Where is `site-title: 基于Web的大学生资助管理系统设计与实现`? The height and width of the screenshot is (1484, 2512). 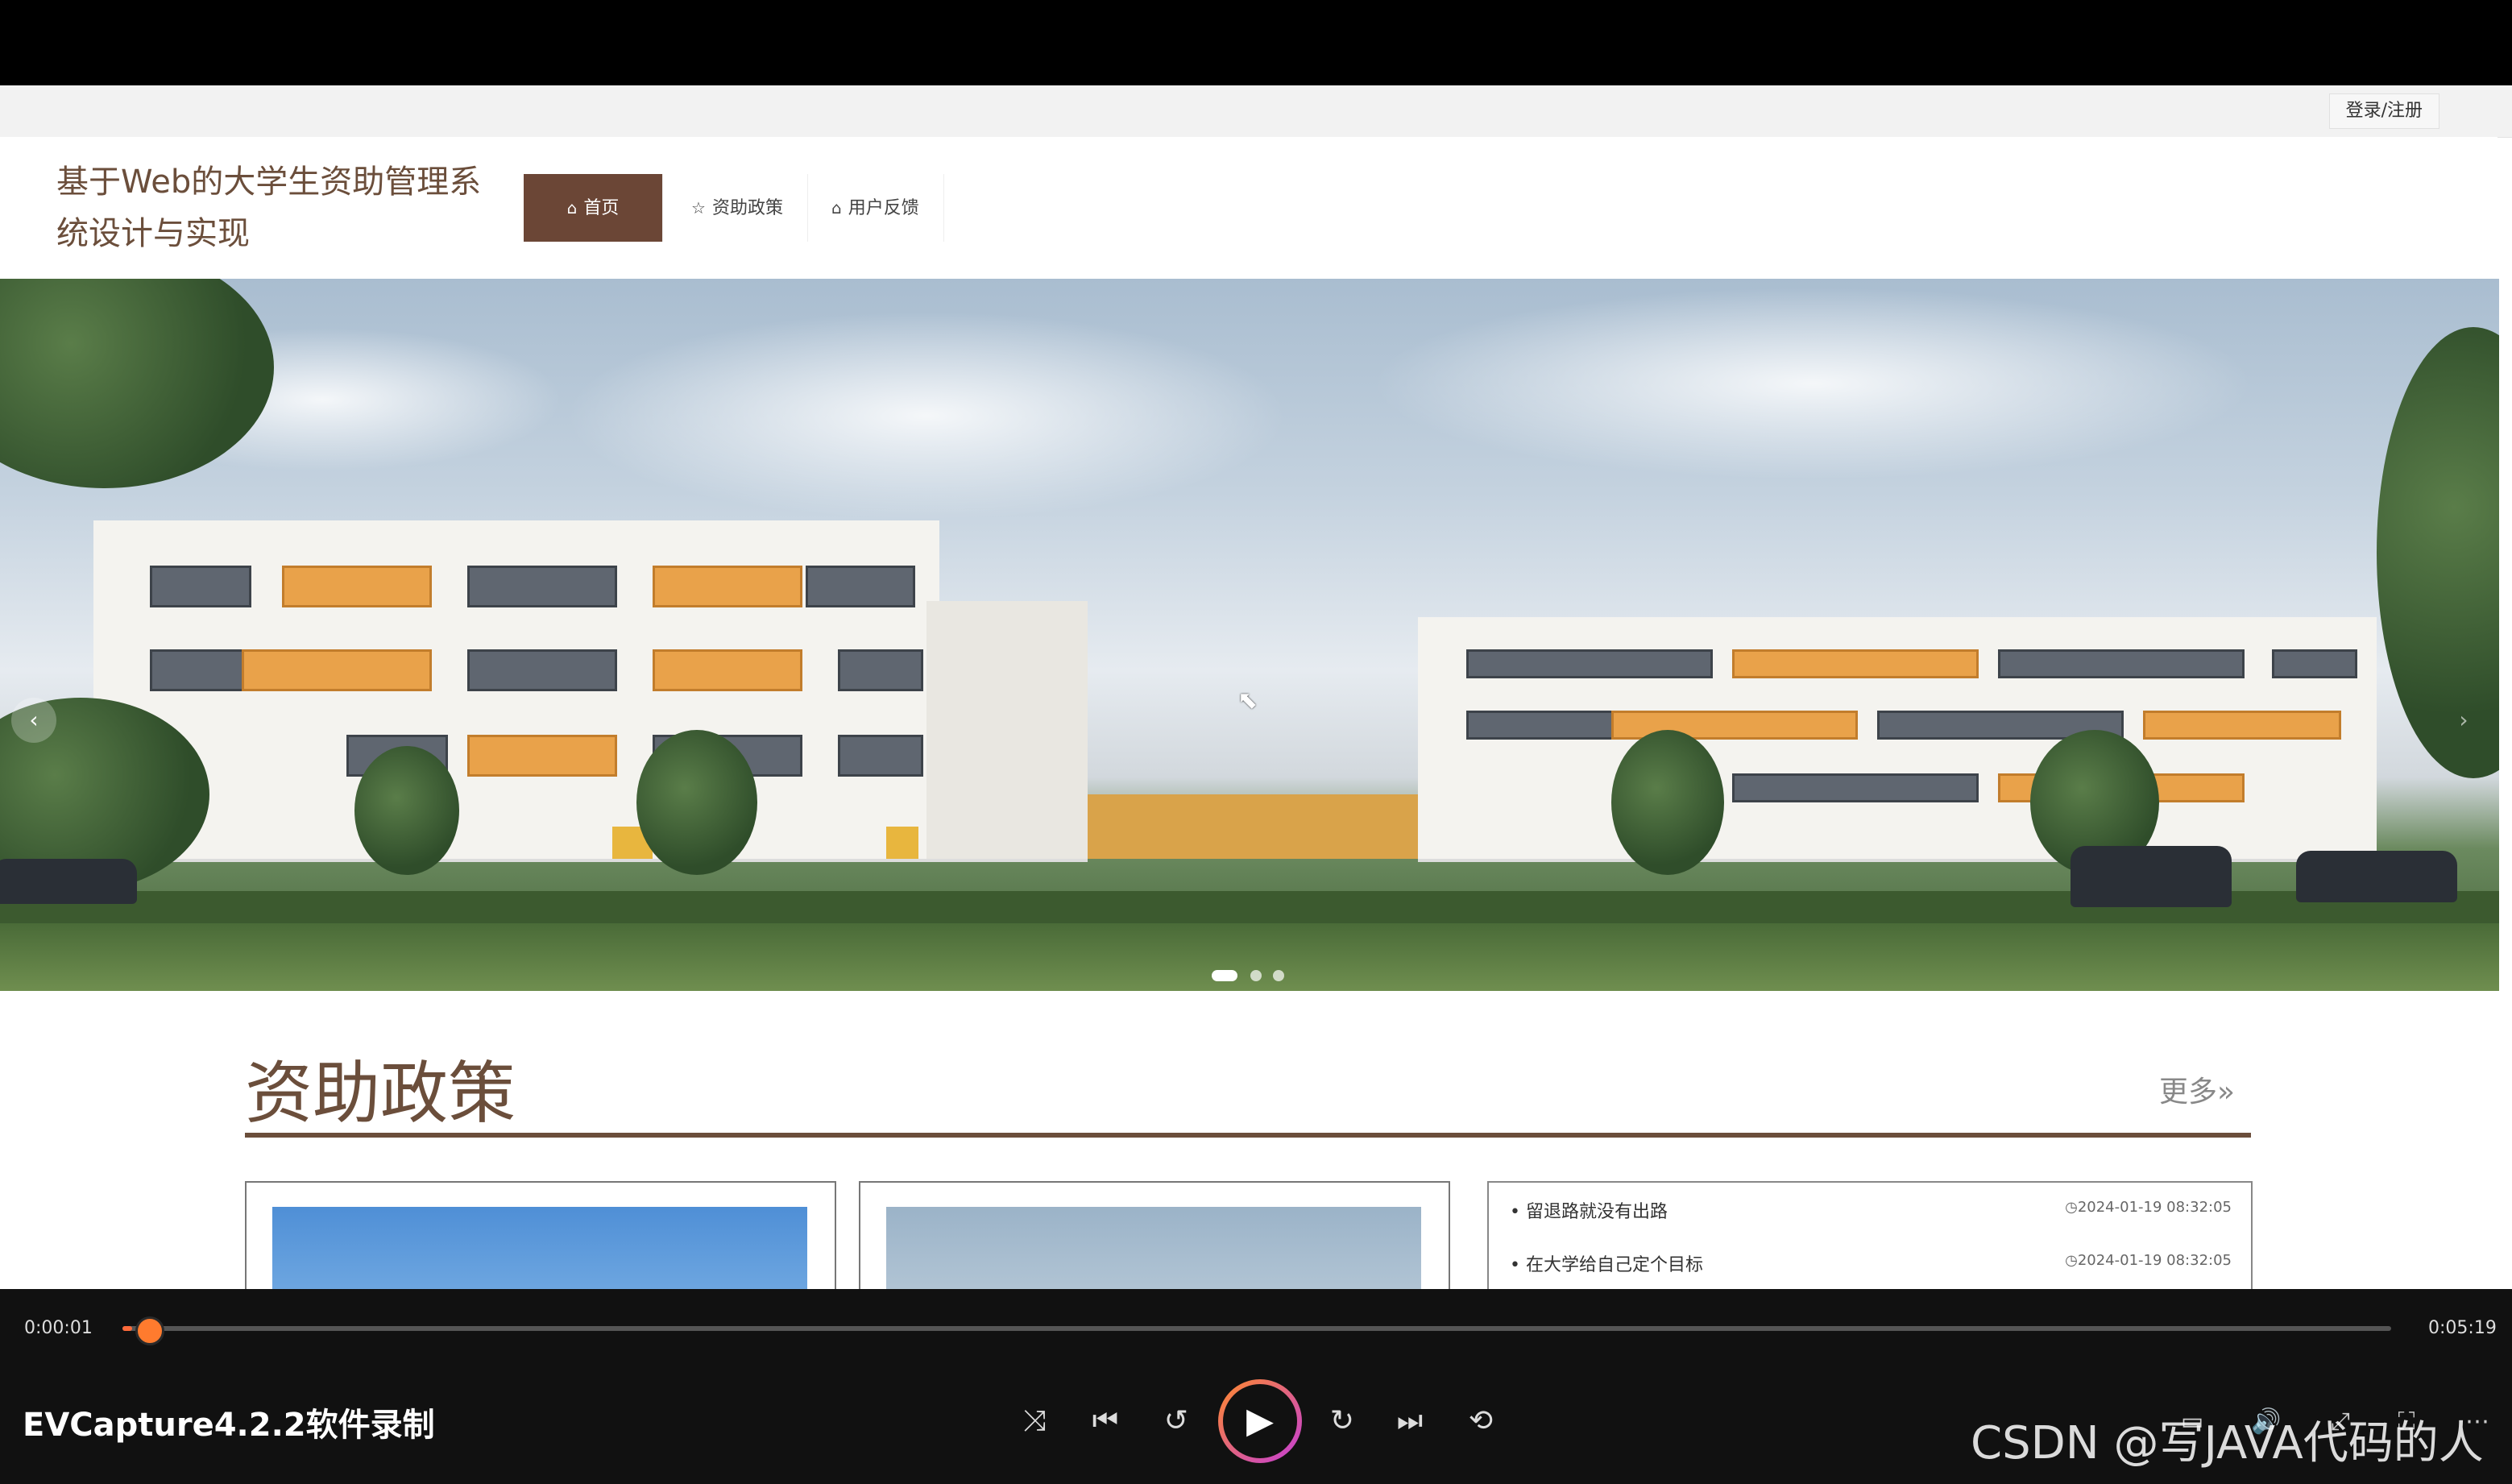
site-title: 基于Web的大学生资助管理系统设计与实现 is located at coordinates (269, 208).